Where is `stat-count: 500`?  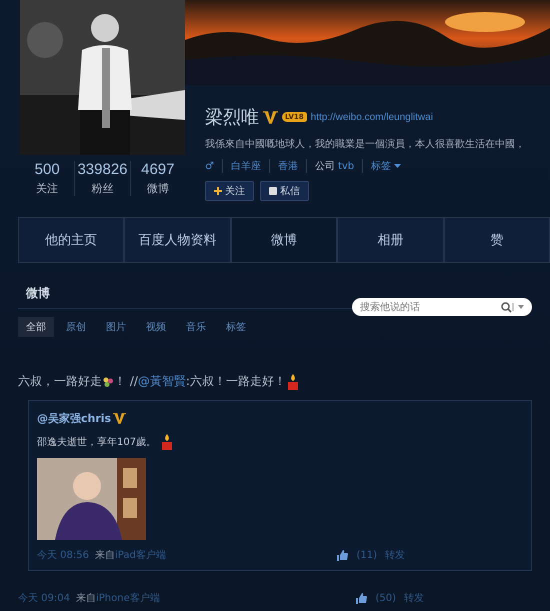
stat-count: 500 is located at coordinates (47, 169).